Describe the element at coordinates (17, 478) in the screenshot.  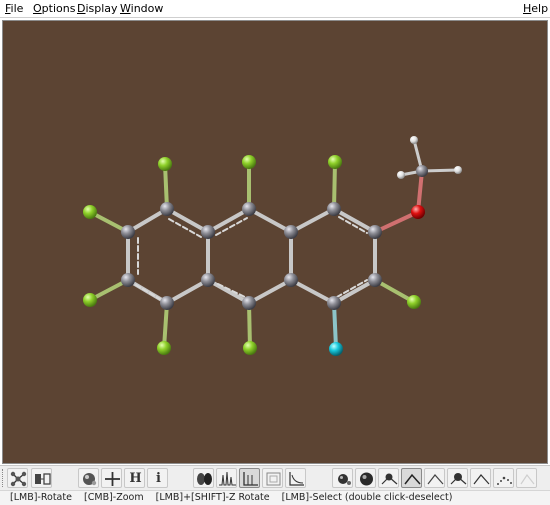
I see `molecule-builder-icon` at that location.